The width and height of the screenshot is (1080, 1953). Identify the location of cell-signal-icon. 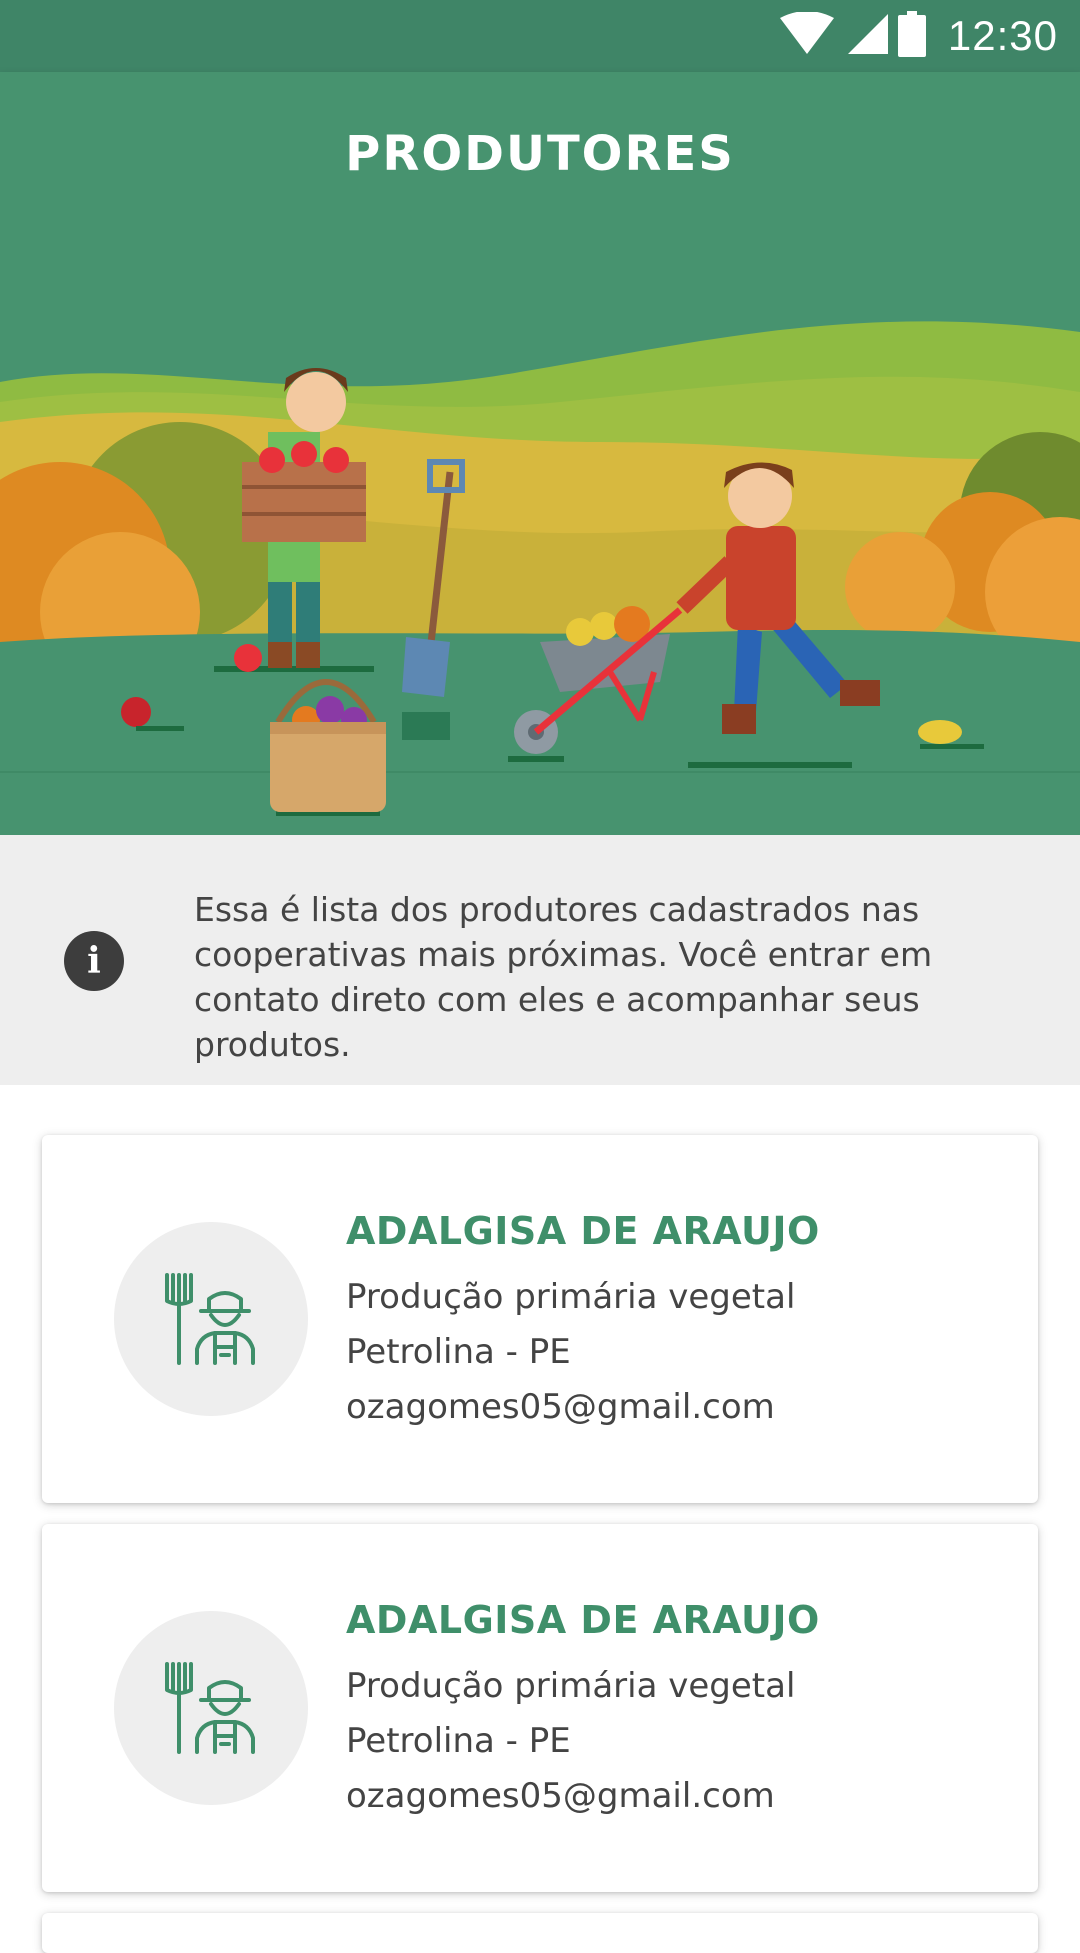
(866, 36).